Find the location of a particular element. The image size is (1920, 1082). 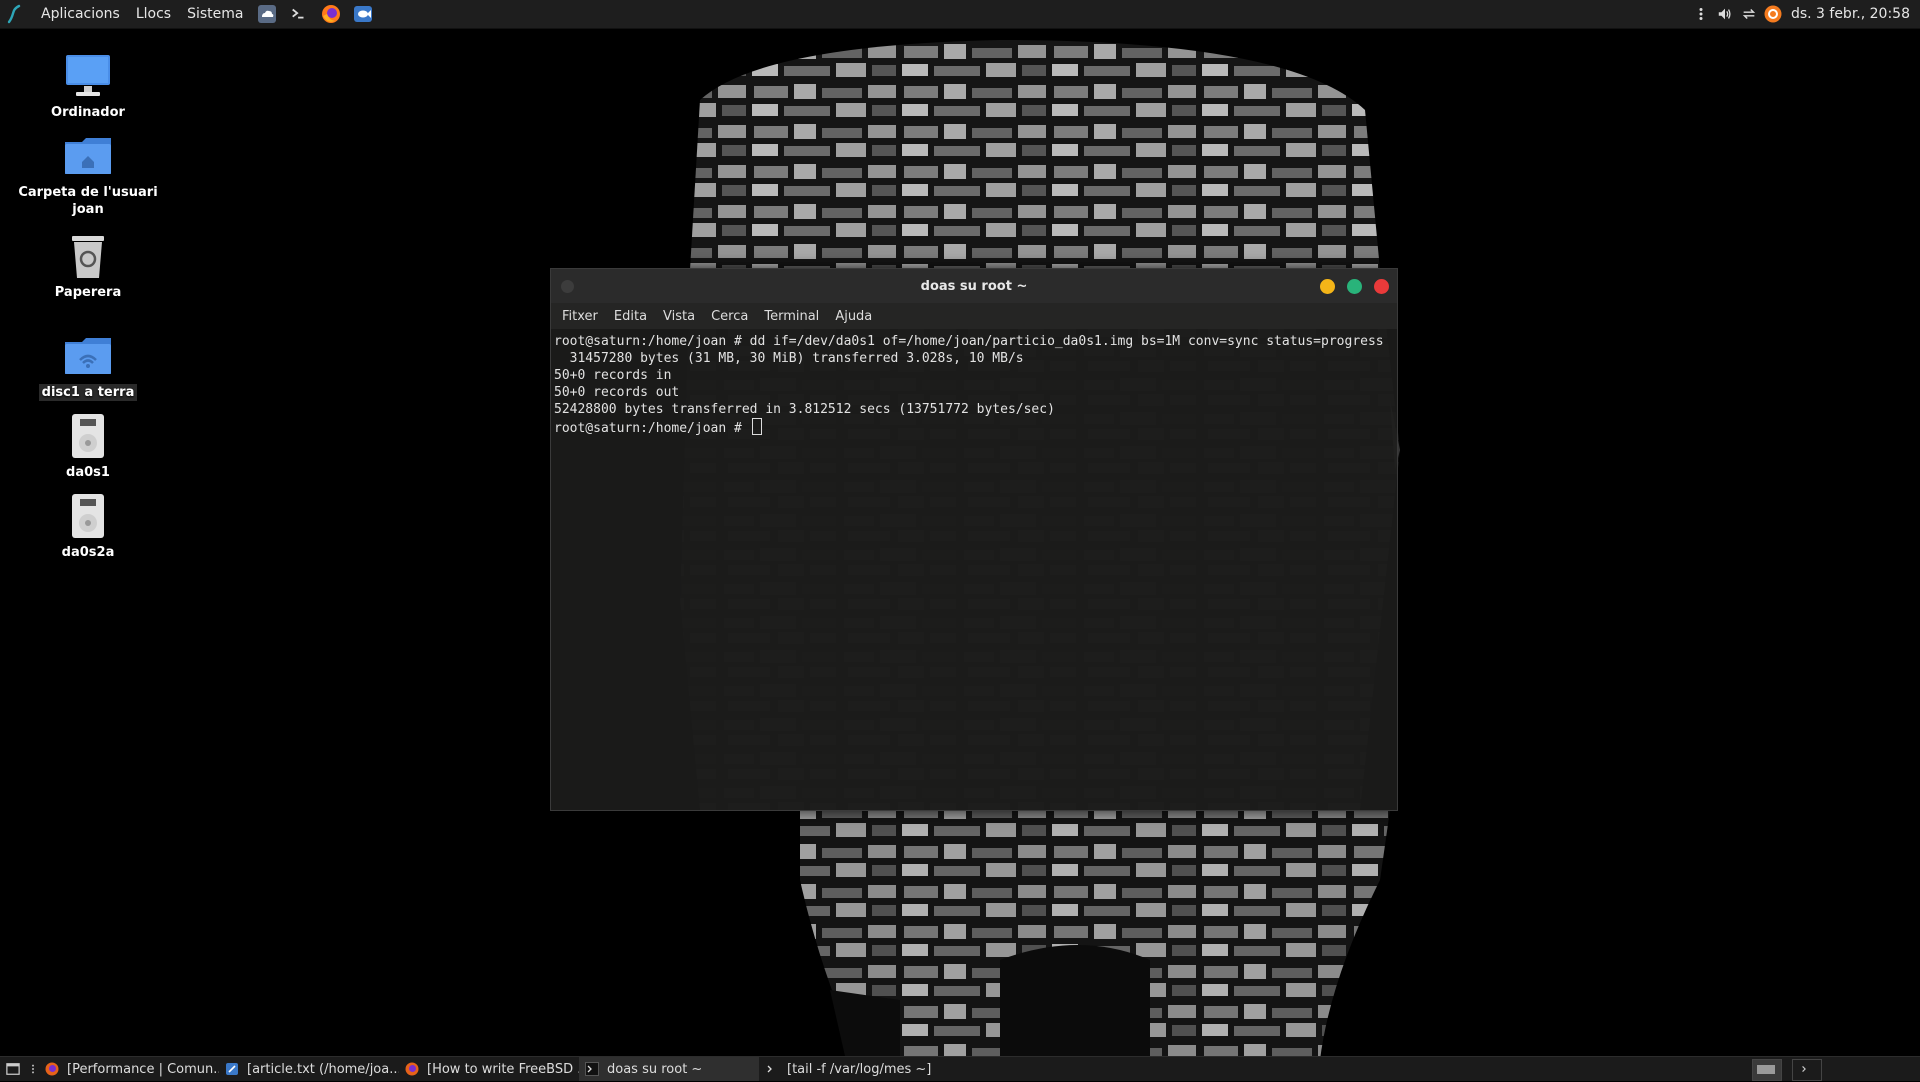

desktop-icon-label: da0s2a is located at coordinates (88, 552).